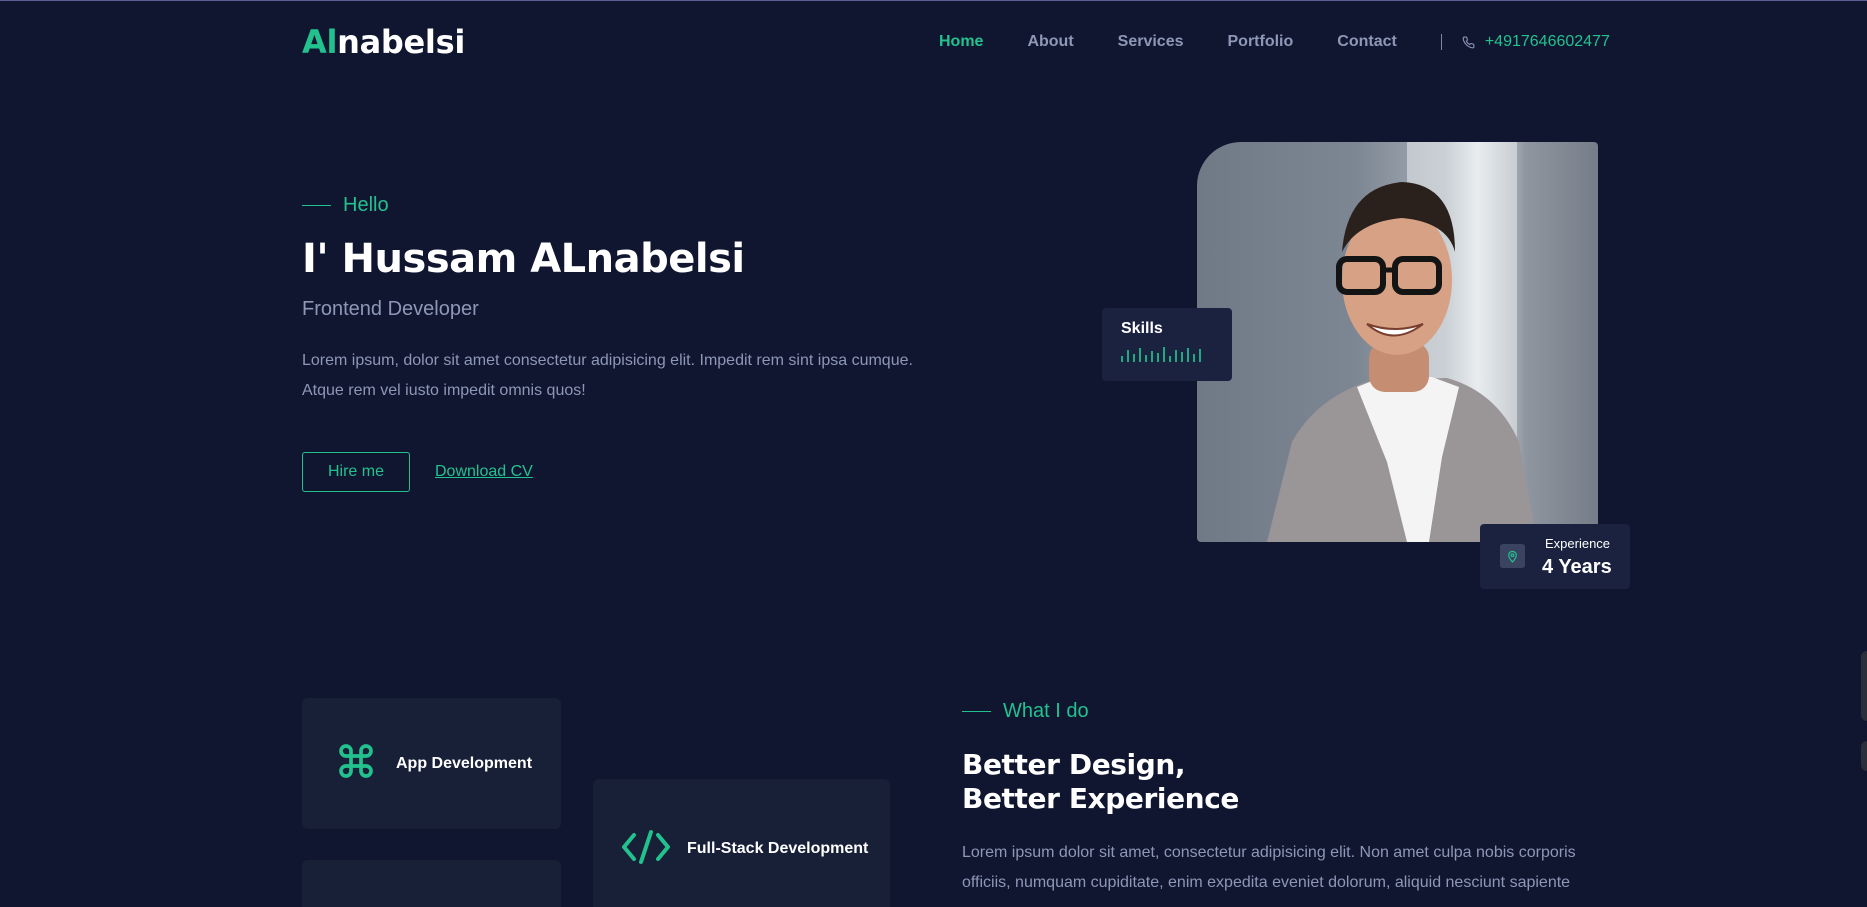 Image resolution: width=1867 pixels, height=907 pixels. I want to click on services-title-line2: Better Experience, so click(1100, 798).